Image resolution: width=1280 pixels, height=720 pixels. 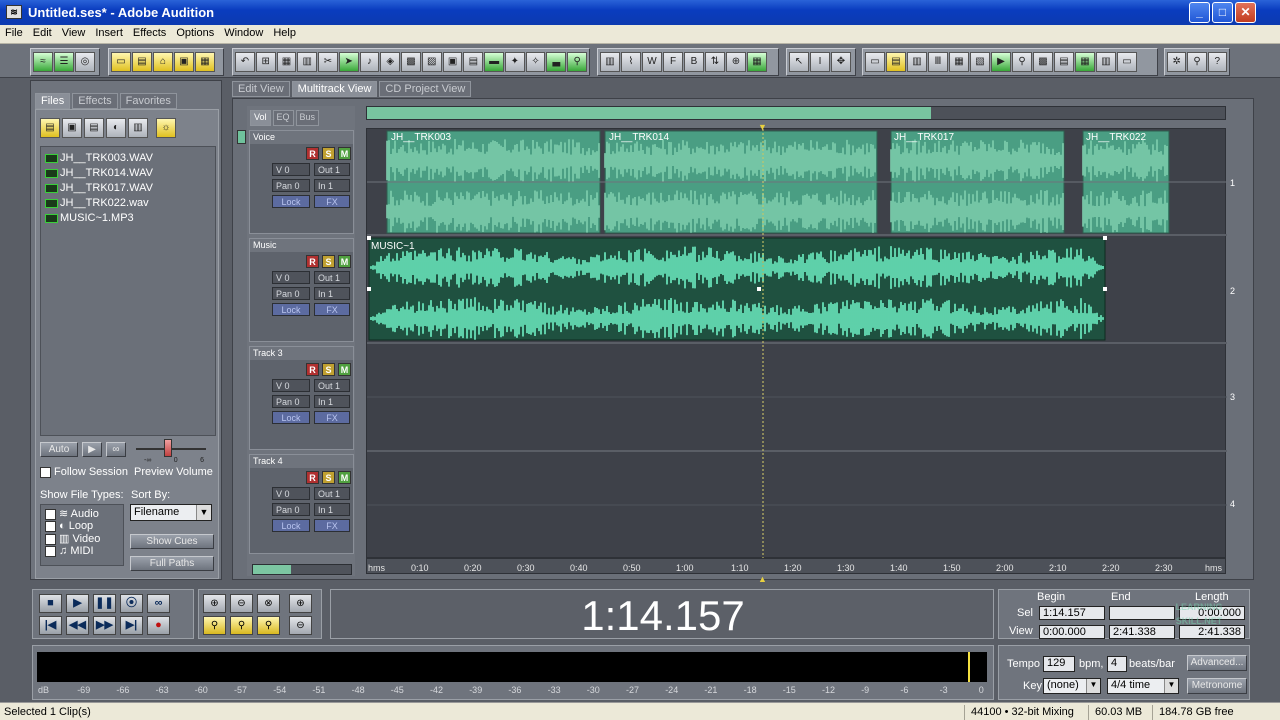 What do you see at coordinates (300, 625) in the screenshot?
I see `zoom-out-vertical-icon: ⊖` at bounding box center [300, 625].